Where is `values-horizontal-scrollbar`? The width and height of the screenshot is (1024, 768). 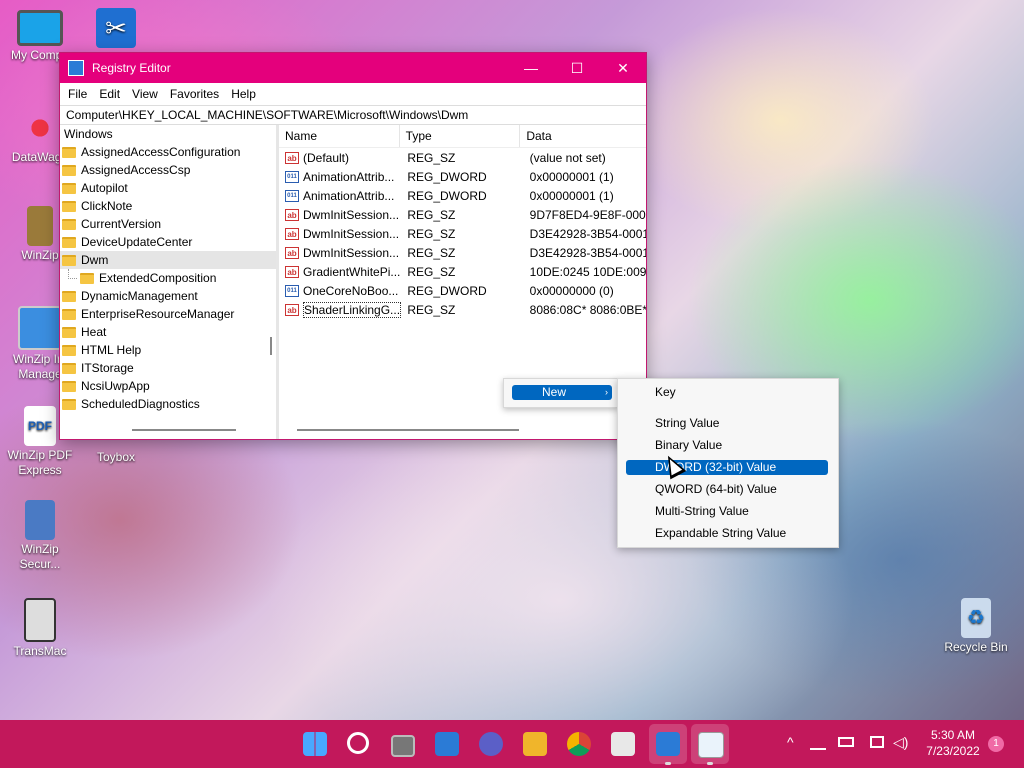
values-horizontal-scrollbar is located at coordinates (408, 430).